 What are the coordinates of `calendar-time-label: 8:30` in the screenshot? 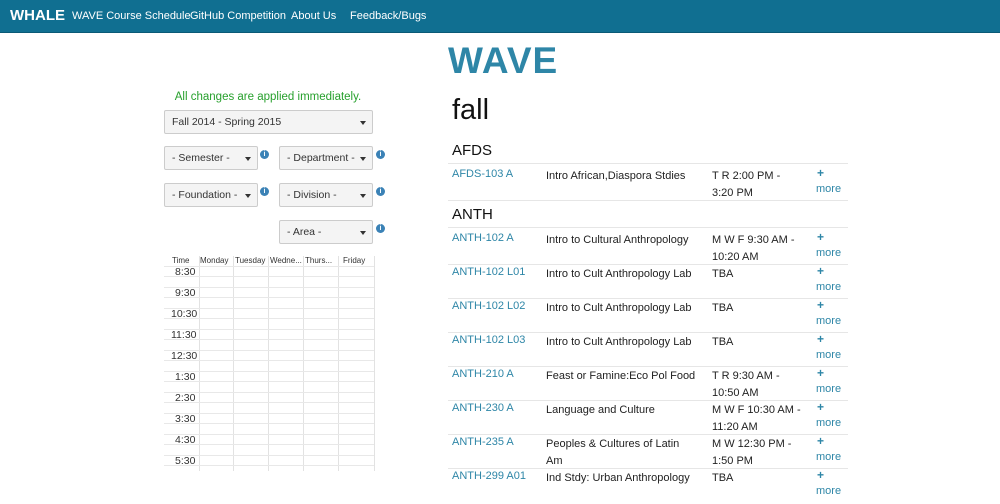 It's located at (185, 272).